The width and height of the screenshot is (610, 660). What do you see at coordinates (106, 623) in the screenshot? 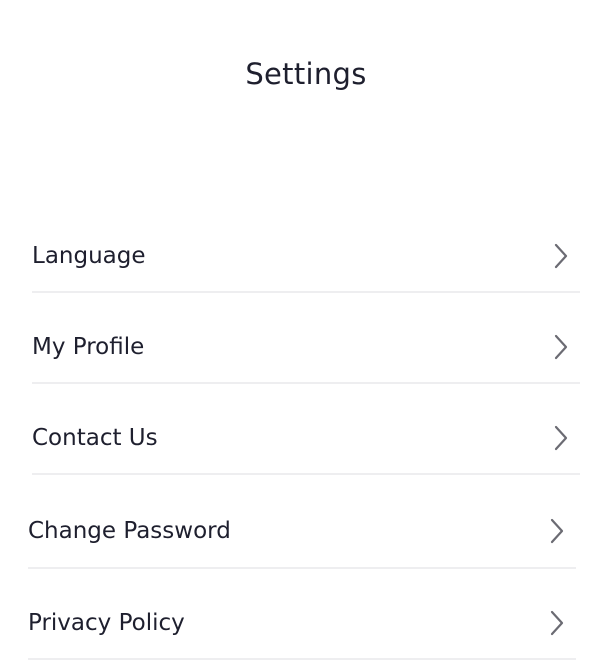
I see `settings-item-label: Privacy Policy` at bounding box center [106, 623].